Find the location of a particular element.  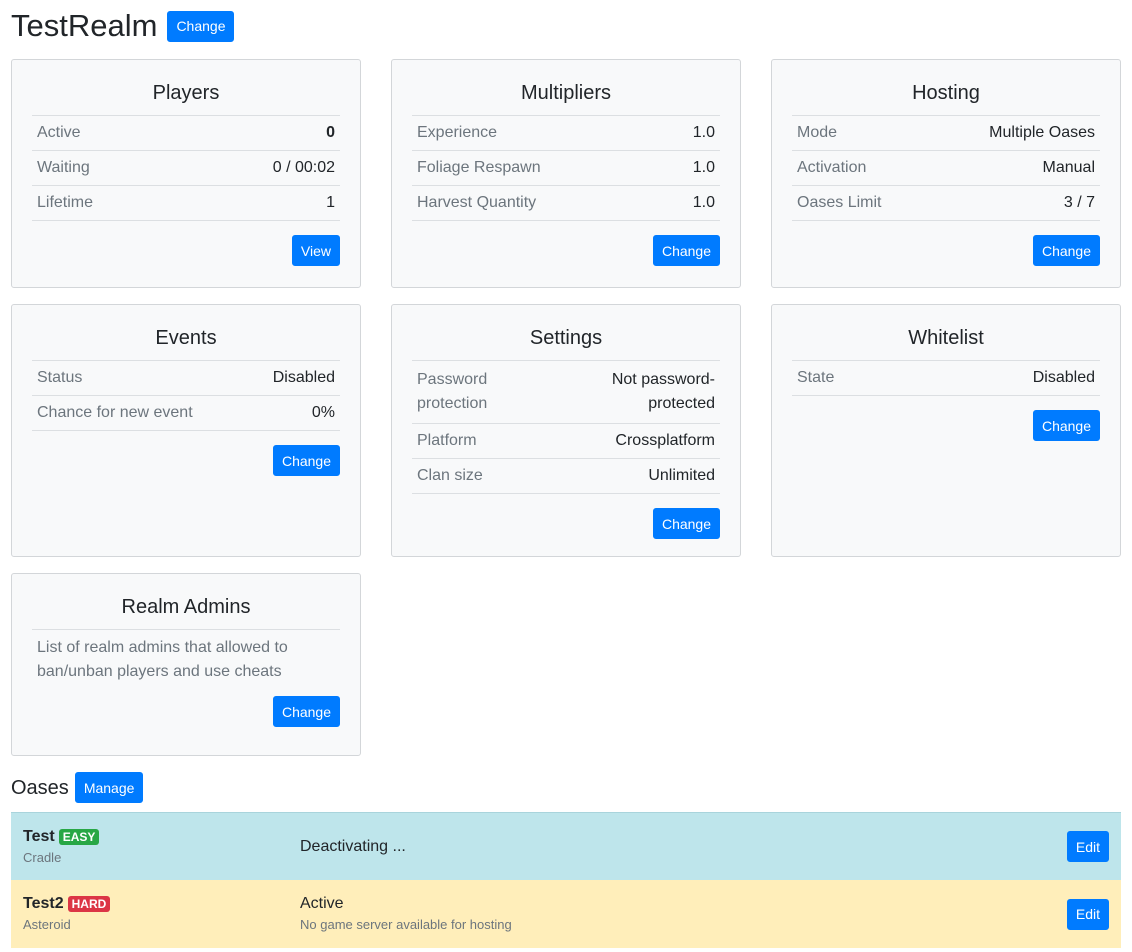

change-whitelist-button: Change is located at coordinates (1066, 425).